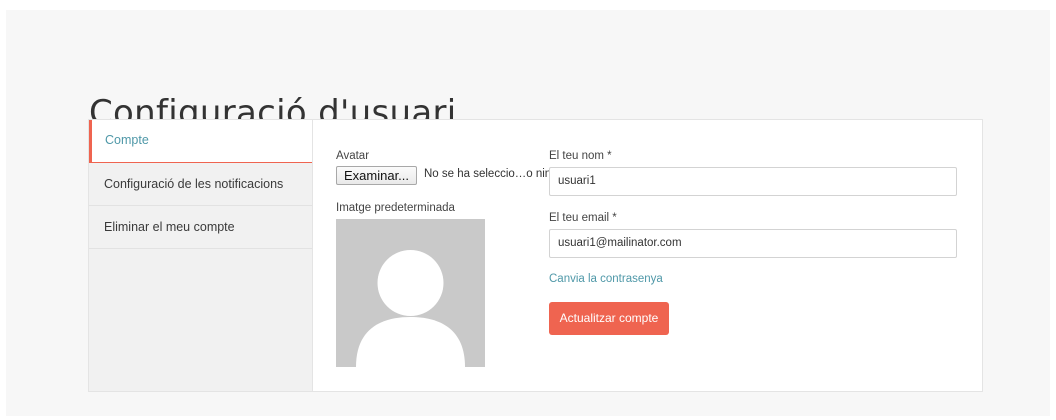 The image size is (1056, 420). I want to click on sidebar-item-label: Eliminar el meu compte, so click(169, 227).